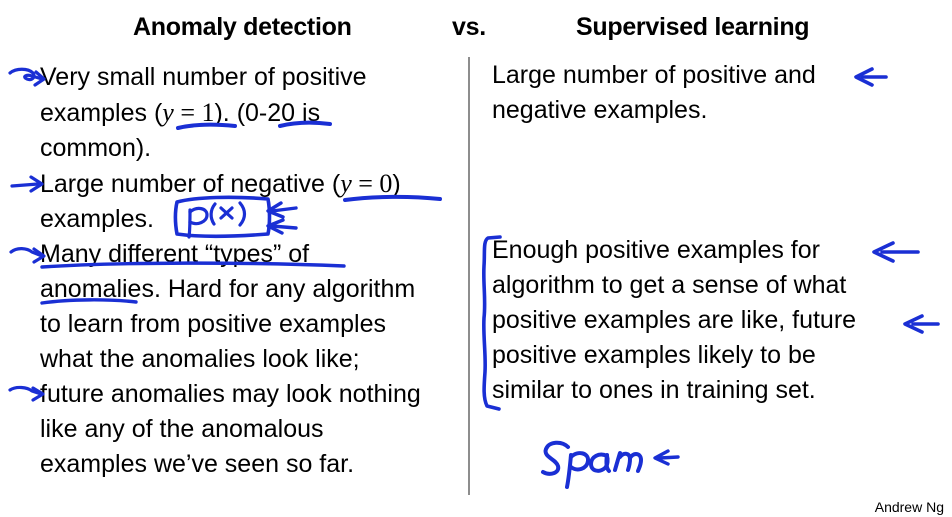  What do you see at coordinates (386, 183) in the screenshot?
I see `math-zero: 0` at bounding box center [386, 183].